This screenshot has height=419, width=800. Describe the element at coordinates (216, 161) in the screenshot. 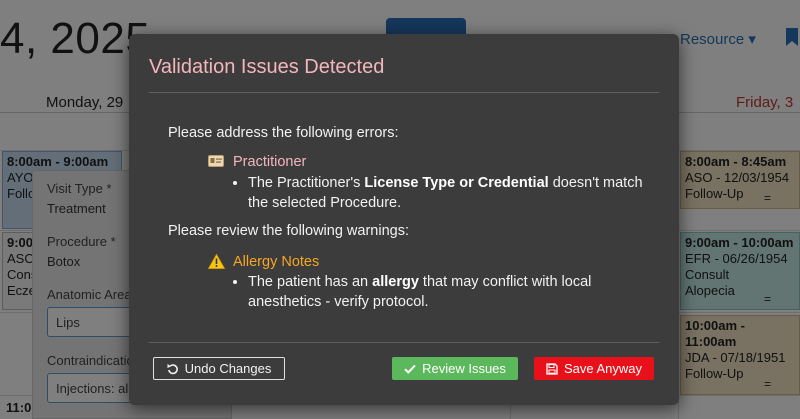

I see `id-card-icon` at that location.